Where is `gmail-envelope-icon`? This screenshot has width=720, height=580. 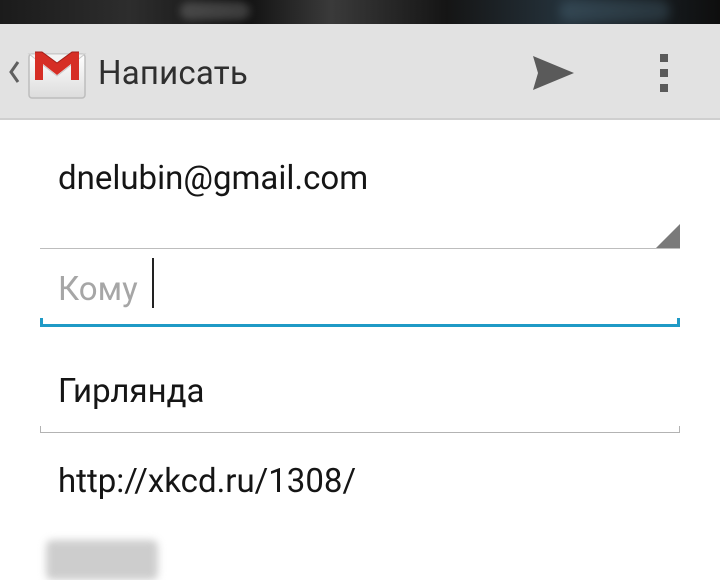
gmail-envelope-icon is located at coordinates (57, 71).